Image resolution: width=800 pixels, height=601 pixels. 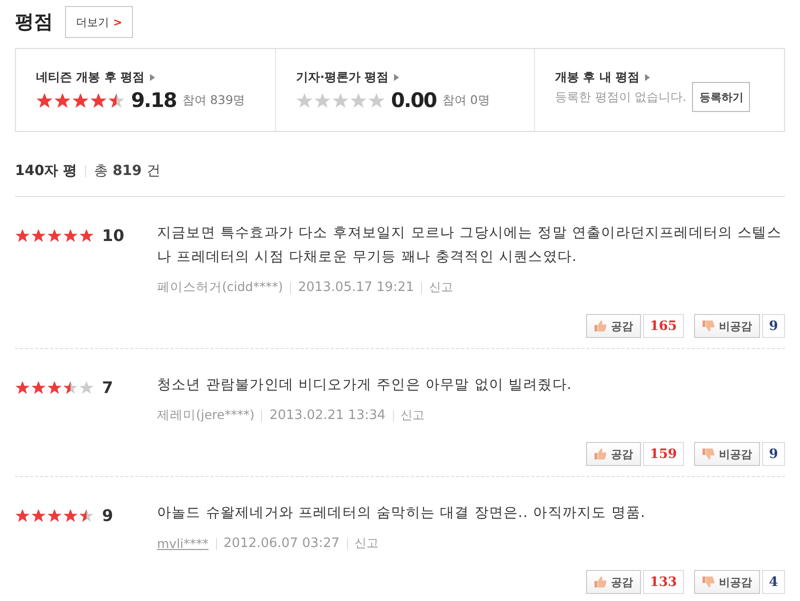 What do you see at coordinates (108, 515) in the screenshot?
I see `review-score: 9` at bounding box center [108, 515].